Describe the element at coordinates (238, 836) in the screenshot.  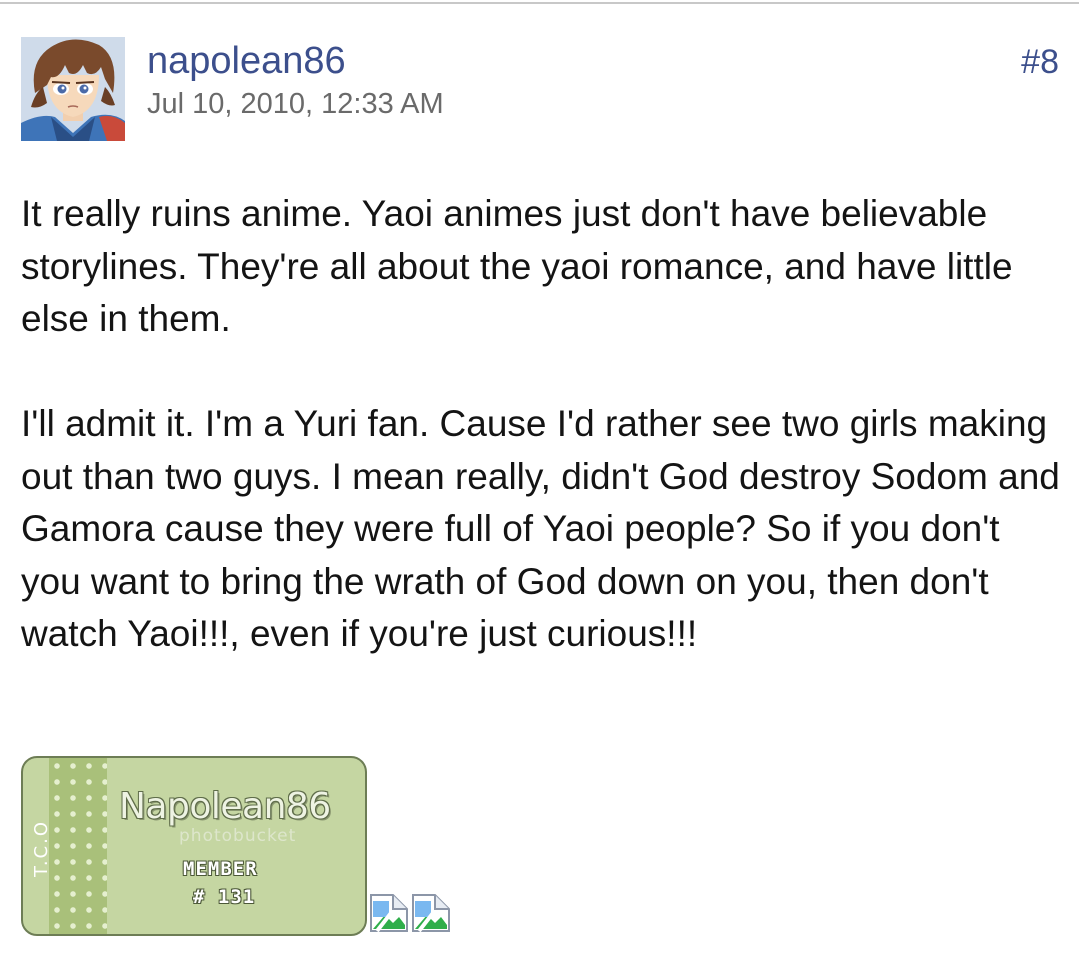
I see `signature-watermark: photobucket` at that location.